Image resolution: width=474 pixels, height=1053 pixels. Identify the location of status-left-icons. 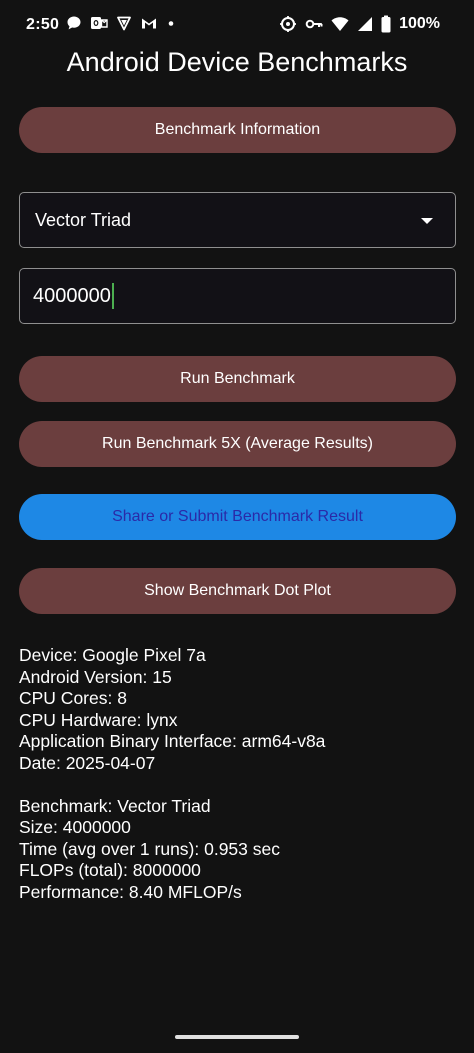
(121, 23).